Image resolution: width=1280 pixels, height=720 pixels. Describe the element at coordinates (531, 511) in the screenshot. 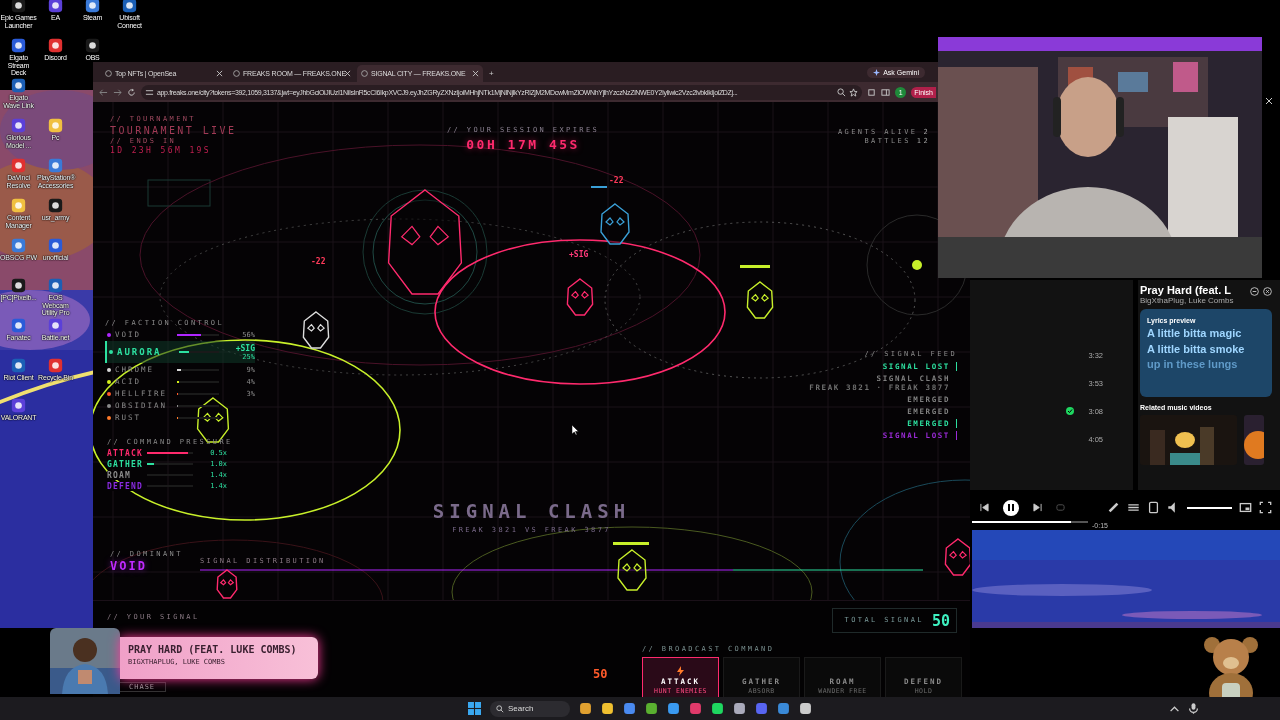

I see `clash-title: SIGNAL CLASH` at that location.